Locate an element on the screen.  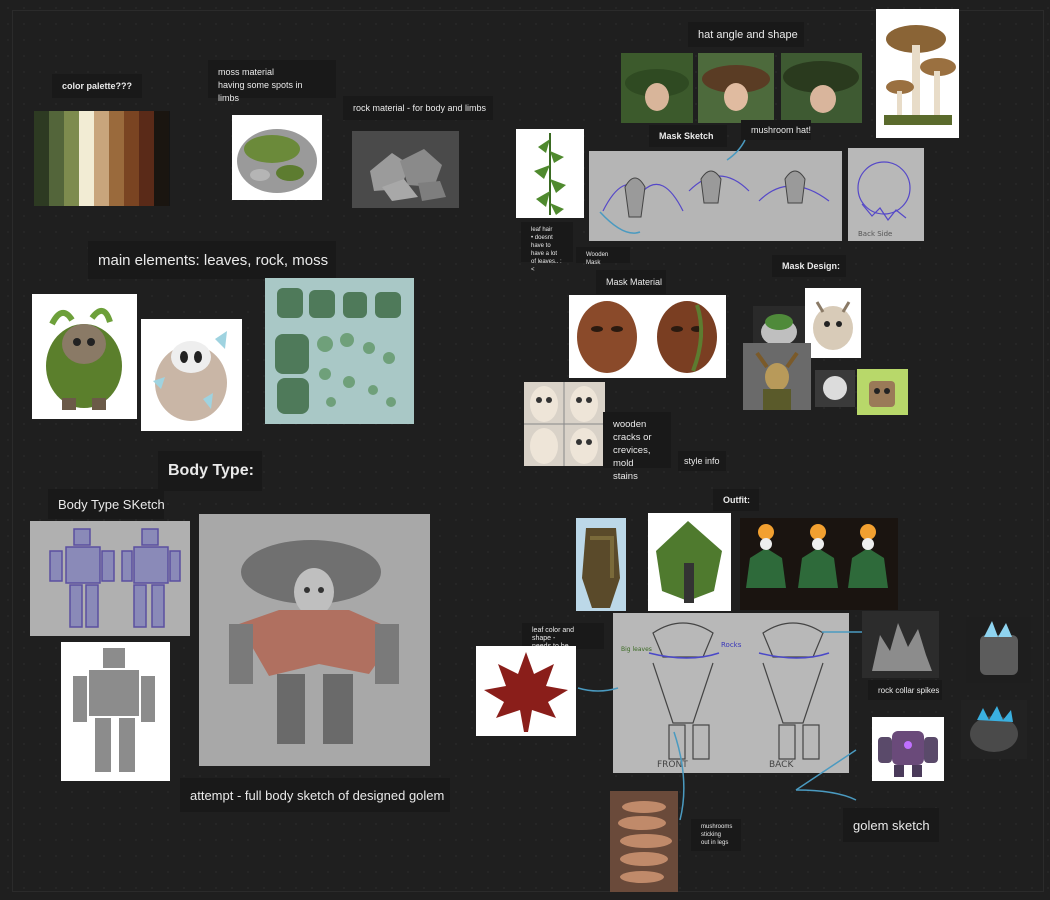
outfit-sketch-image: FRONT BACK Rocks Big leaves is located at coordinates (731, 693).